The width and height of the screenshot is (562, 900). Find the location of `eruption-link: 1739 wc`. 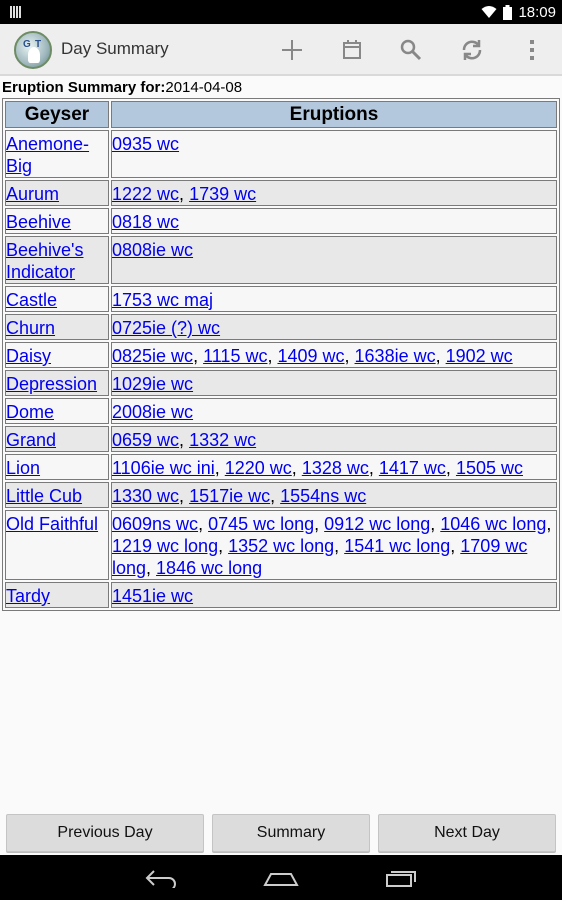

eruption-link: 1739 wc is located at coordinates (222, 194).